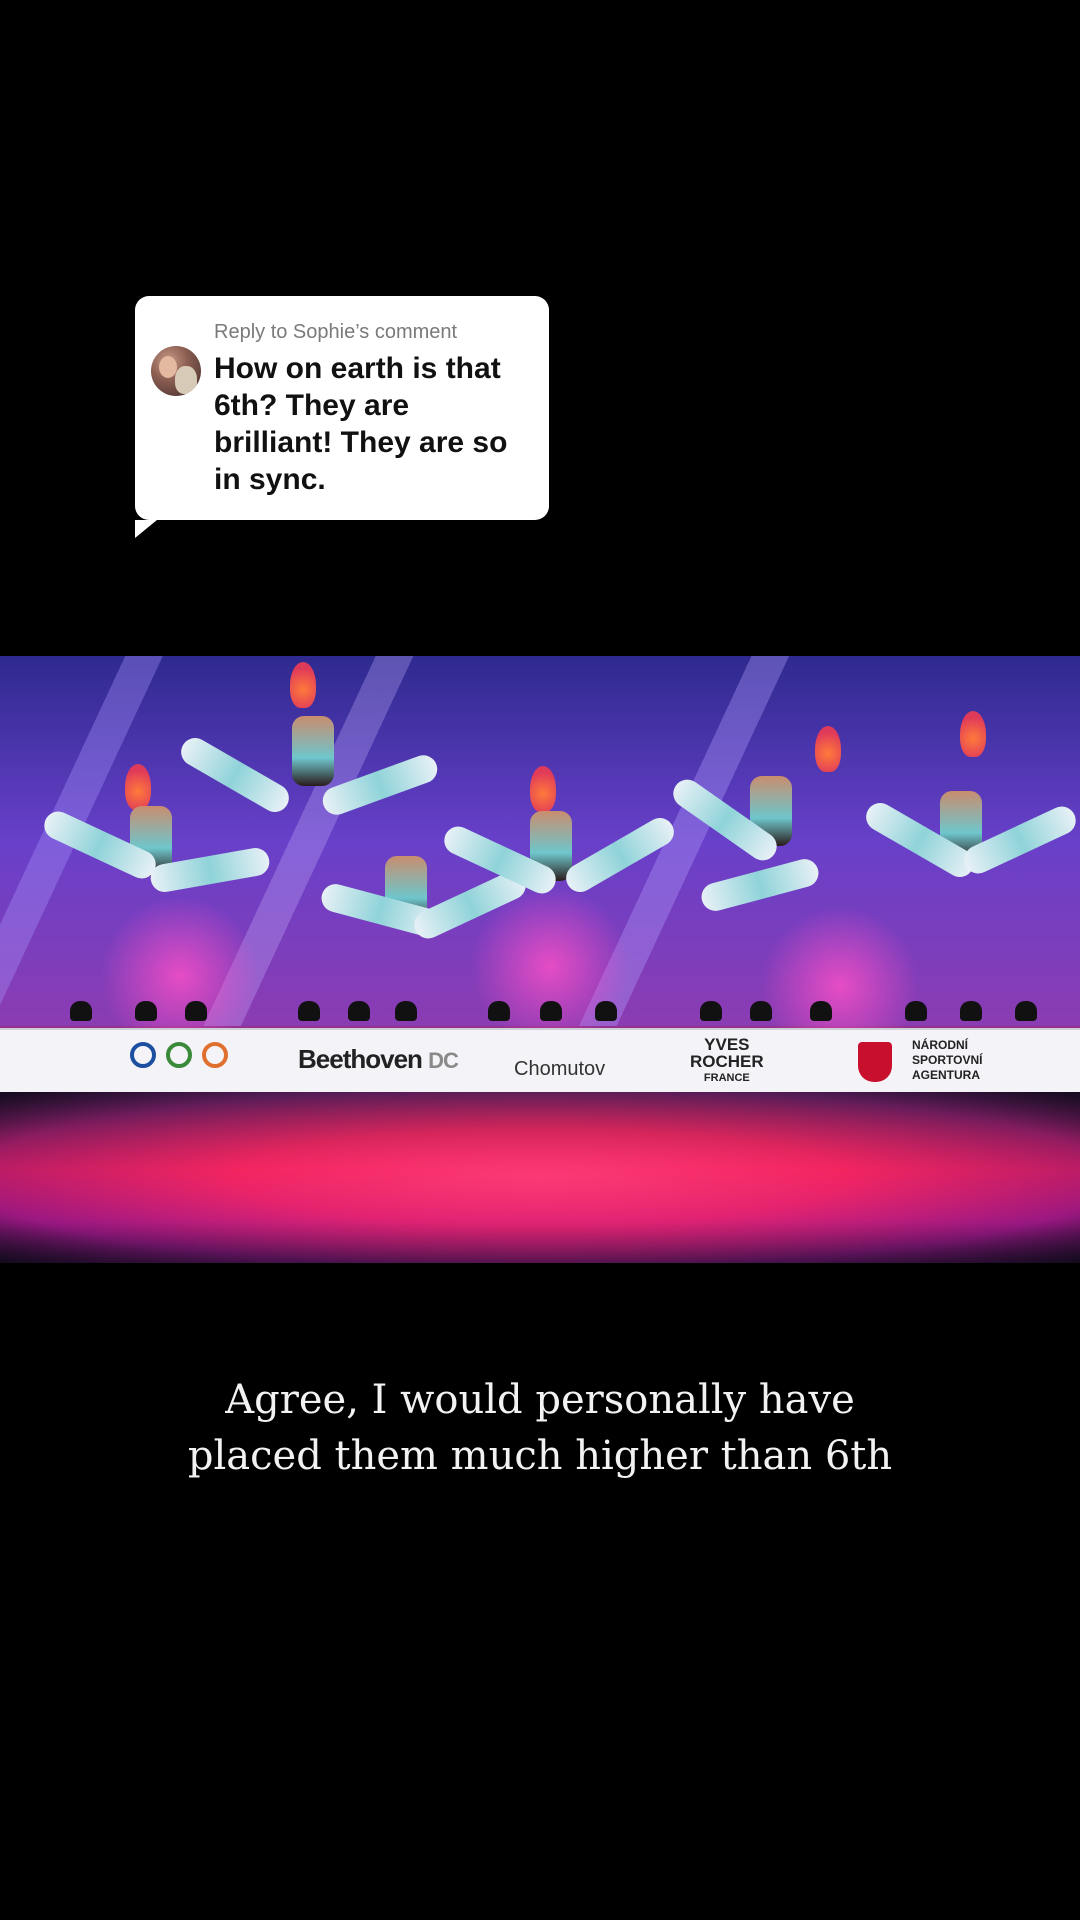 The width and height of the screenshot is (1080, 1920). What do you see at coordinates (946, 1075) in the screenshot?
I see `nsa-line: AGENTURA` at bounding box center [946, 1075].